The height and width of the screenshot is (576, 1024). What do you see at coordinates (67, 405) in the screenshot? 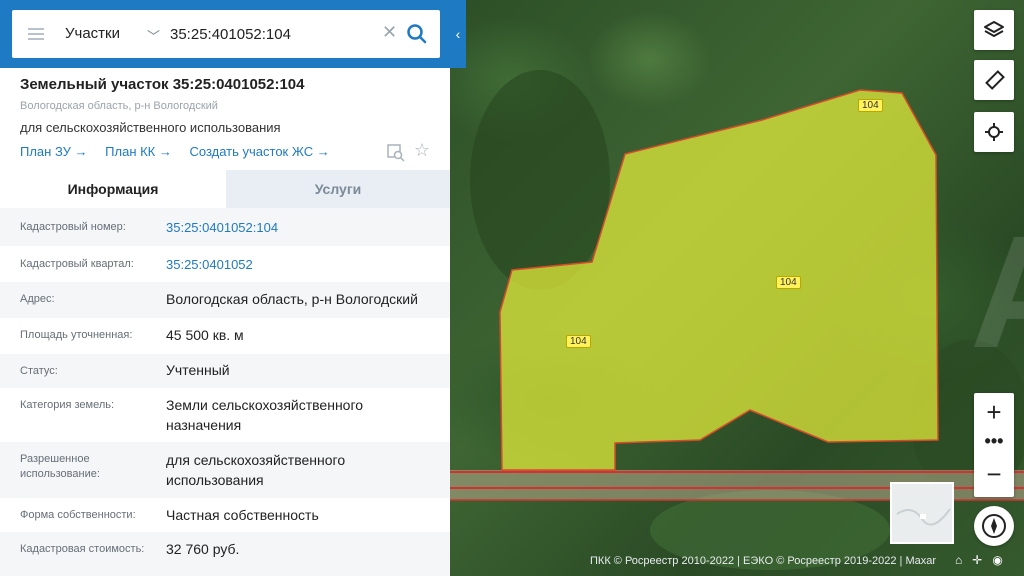
I see `row-label: Категория земель:` at bounding box center [67, 405].